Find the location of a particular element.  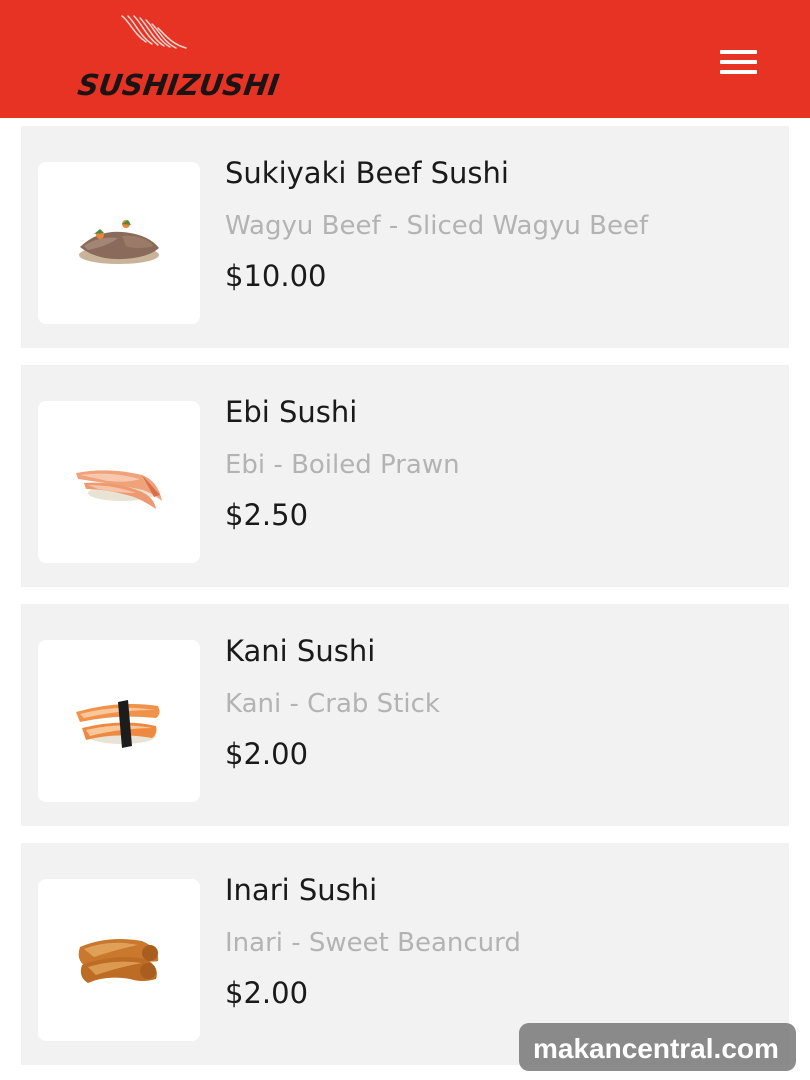

item-price: $2.50 is located at coordinates (267, 515).